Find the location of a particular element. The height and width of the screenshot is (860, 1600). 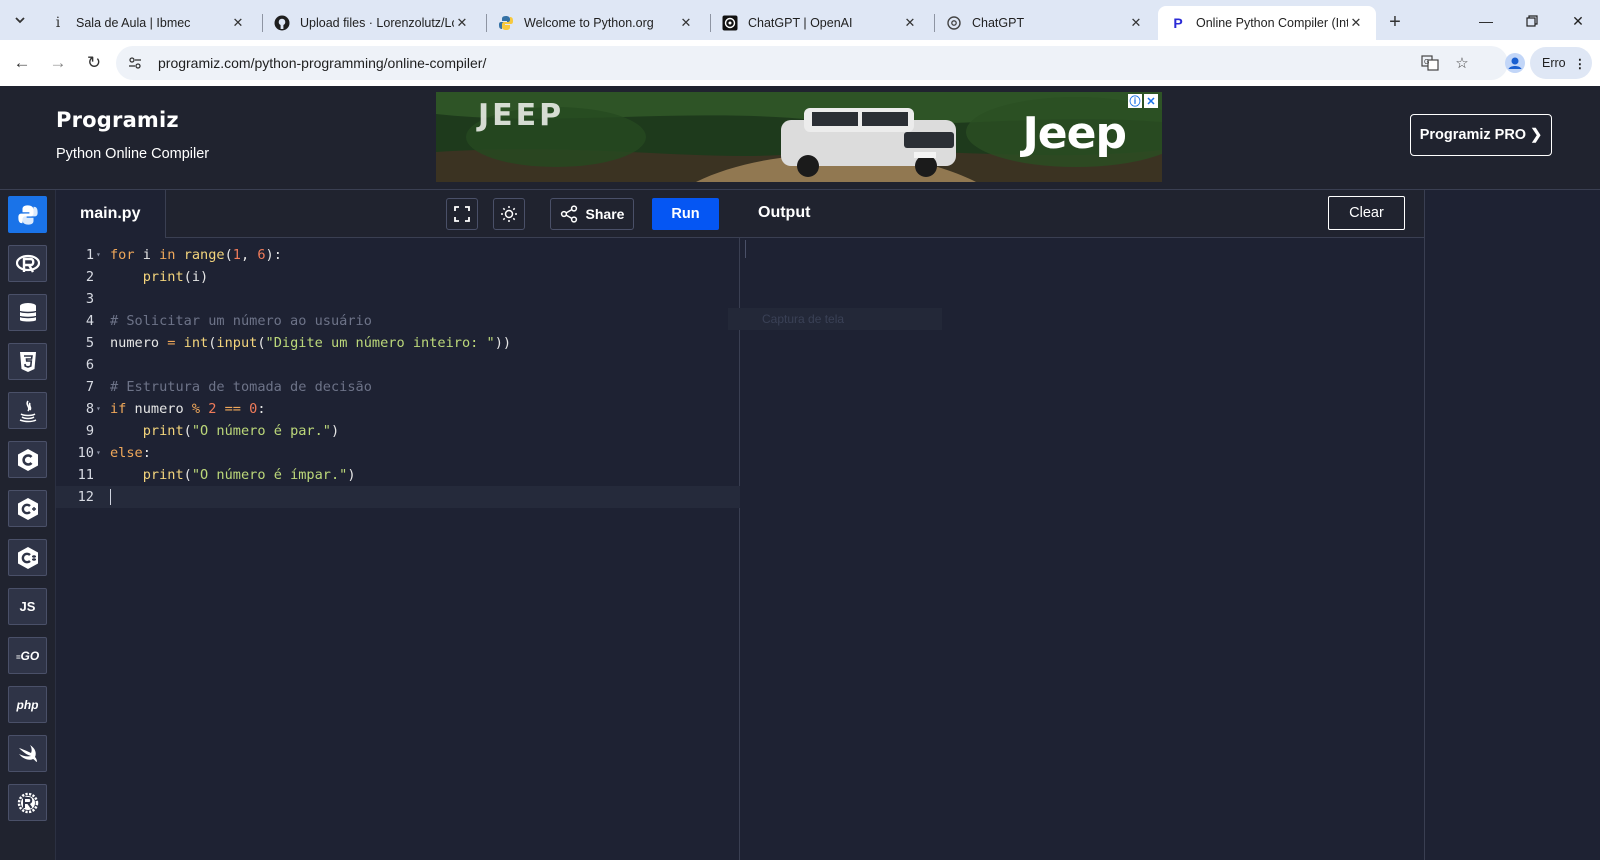

advertisement-banner: JEEP Jeep ⓘ ✕ is located at coordinates (799, 137).